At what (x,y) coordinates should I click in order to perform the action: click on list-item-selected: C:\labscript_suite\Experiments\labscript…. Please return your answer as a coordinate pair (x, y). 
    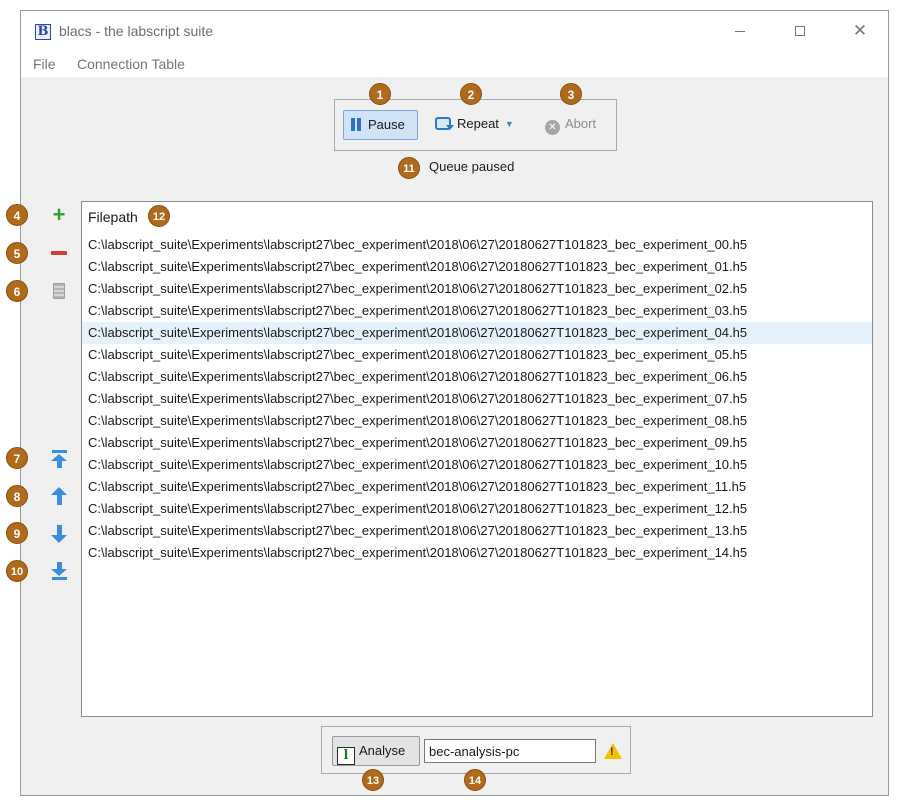
    Looking at the image, I should click on (477, 333).